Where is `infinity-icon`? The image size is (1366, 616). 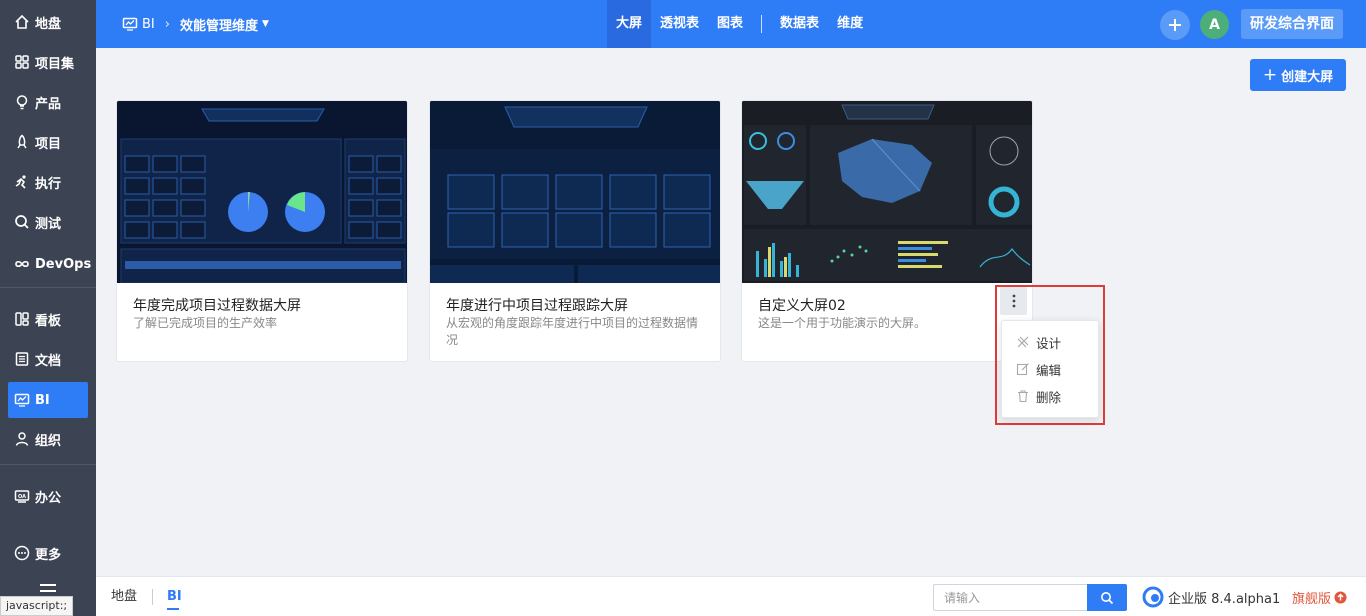 infinity-icon is located at coordinates (22, 264).